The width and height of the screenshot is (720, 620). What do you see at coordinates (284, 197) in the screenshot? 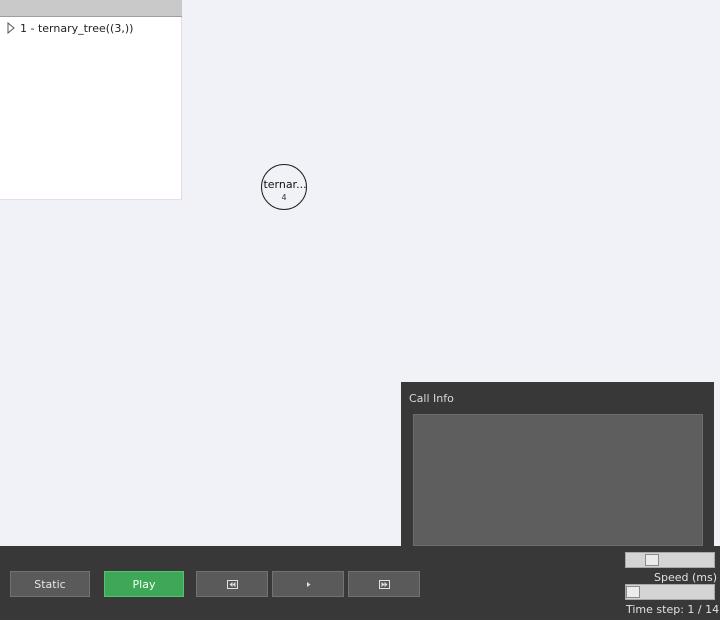
I see `call-node-count: 4` at bounding box center [284, 197].